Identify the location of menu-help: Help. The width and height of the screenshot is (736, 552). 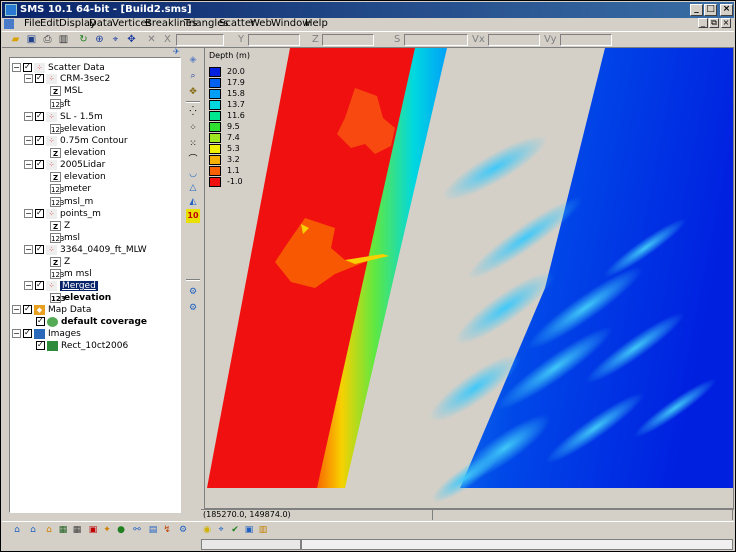
(316, 24).